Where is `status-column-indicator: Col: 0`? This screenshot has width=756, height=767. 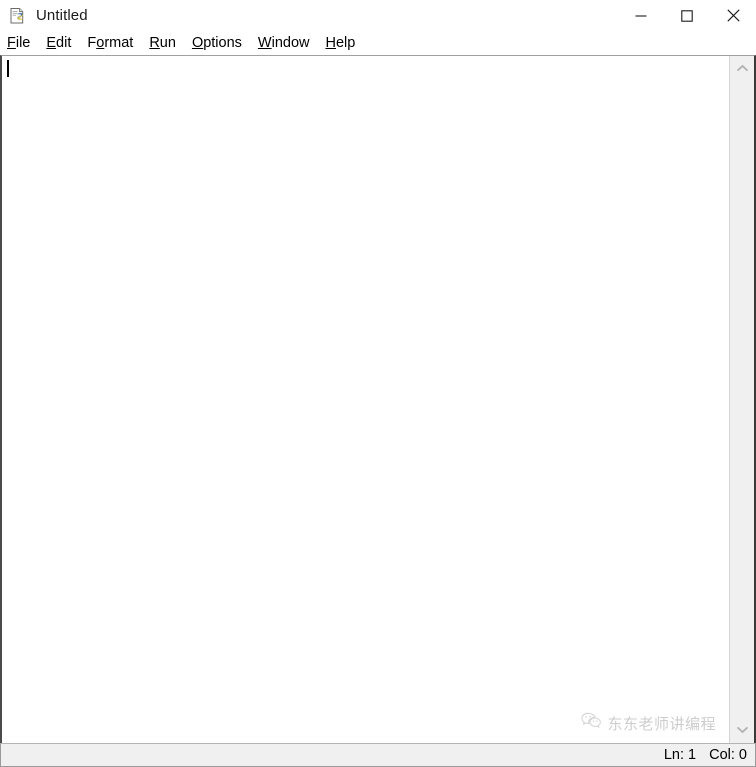
status-column-indicator: Col: 0 is located at coordinates (728, 754).